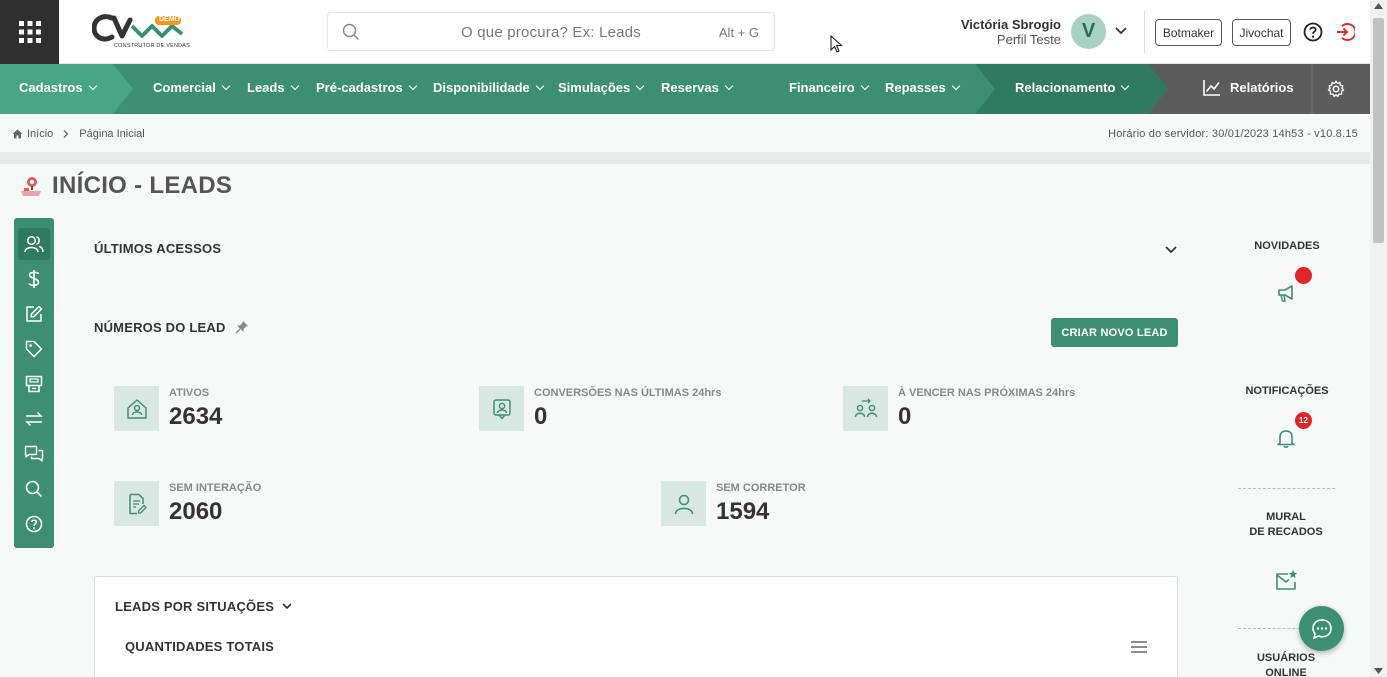  I want to click on transfer-arrows-icon, so click(34, 419).